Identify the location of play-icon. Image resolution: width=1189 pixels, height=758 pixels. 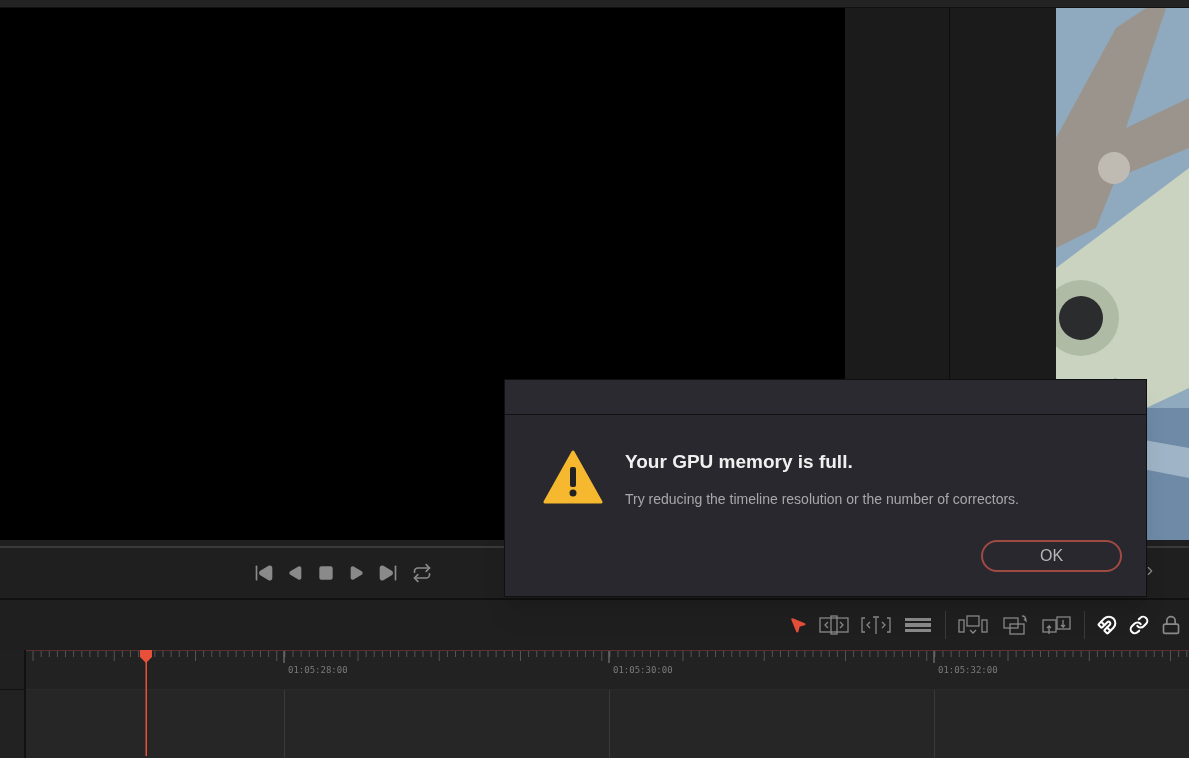
(356, 573).